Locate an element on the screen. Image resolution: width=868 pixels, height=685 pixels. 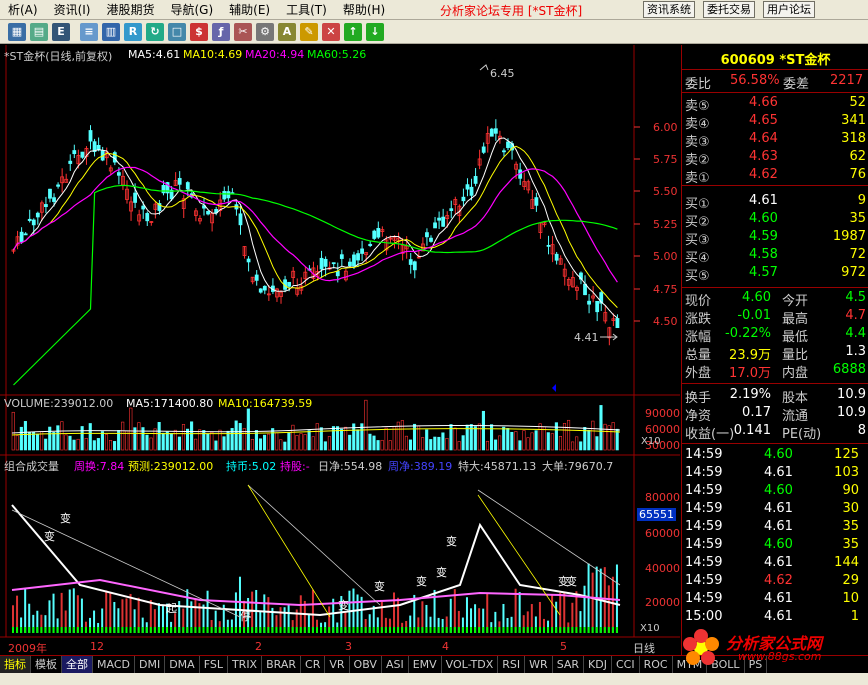
formula-icon: ƒ is located at coordinates (221, 32).